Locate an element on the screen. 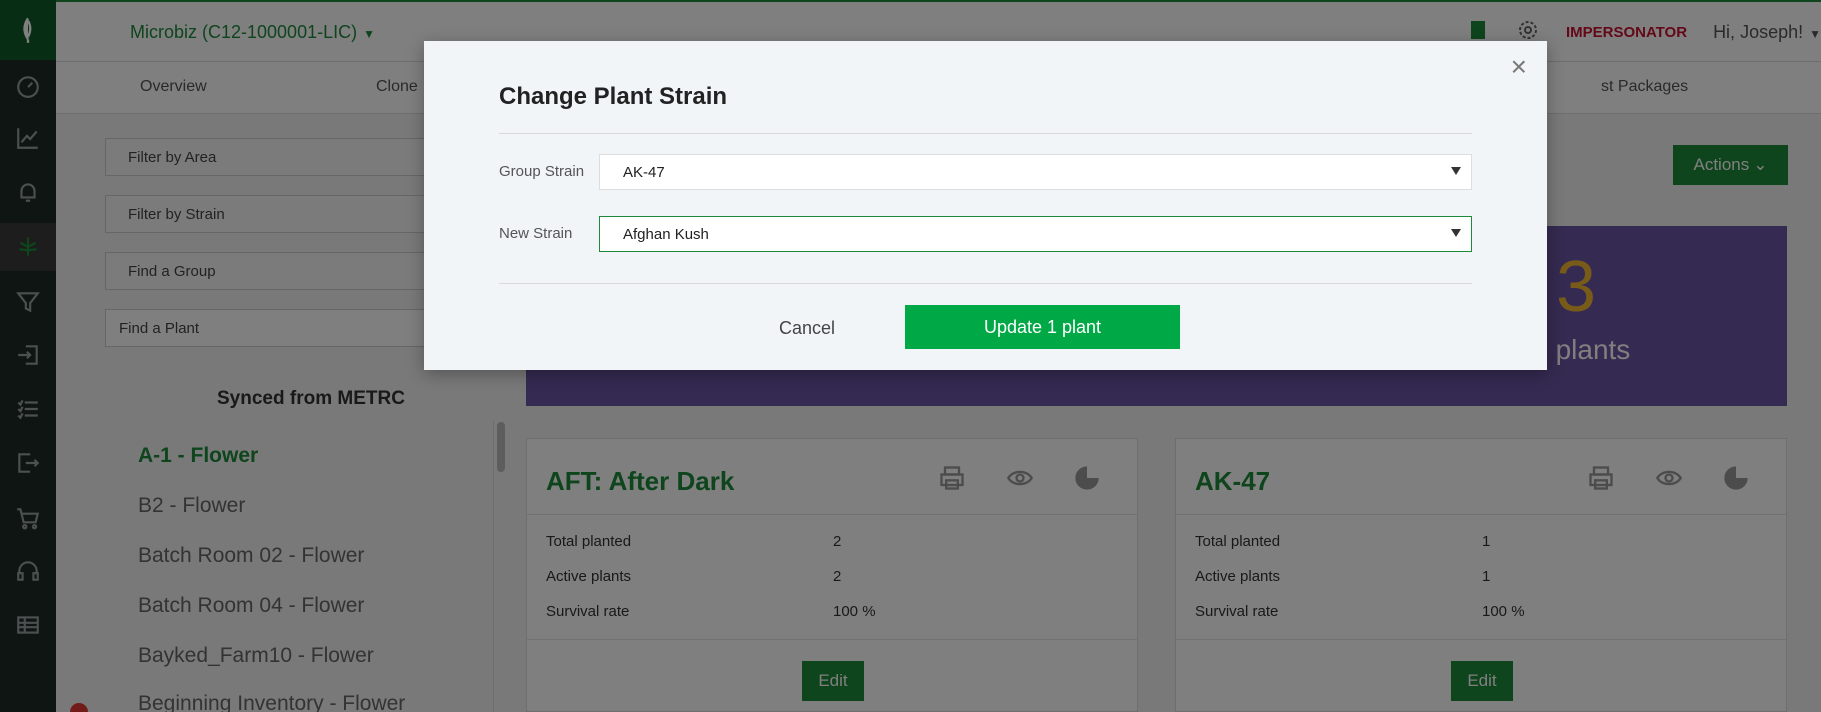  new-strain-value: Afghan Kush is located at coordinates (666, 234).